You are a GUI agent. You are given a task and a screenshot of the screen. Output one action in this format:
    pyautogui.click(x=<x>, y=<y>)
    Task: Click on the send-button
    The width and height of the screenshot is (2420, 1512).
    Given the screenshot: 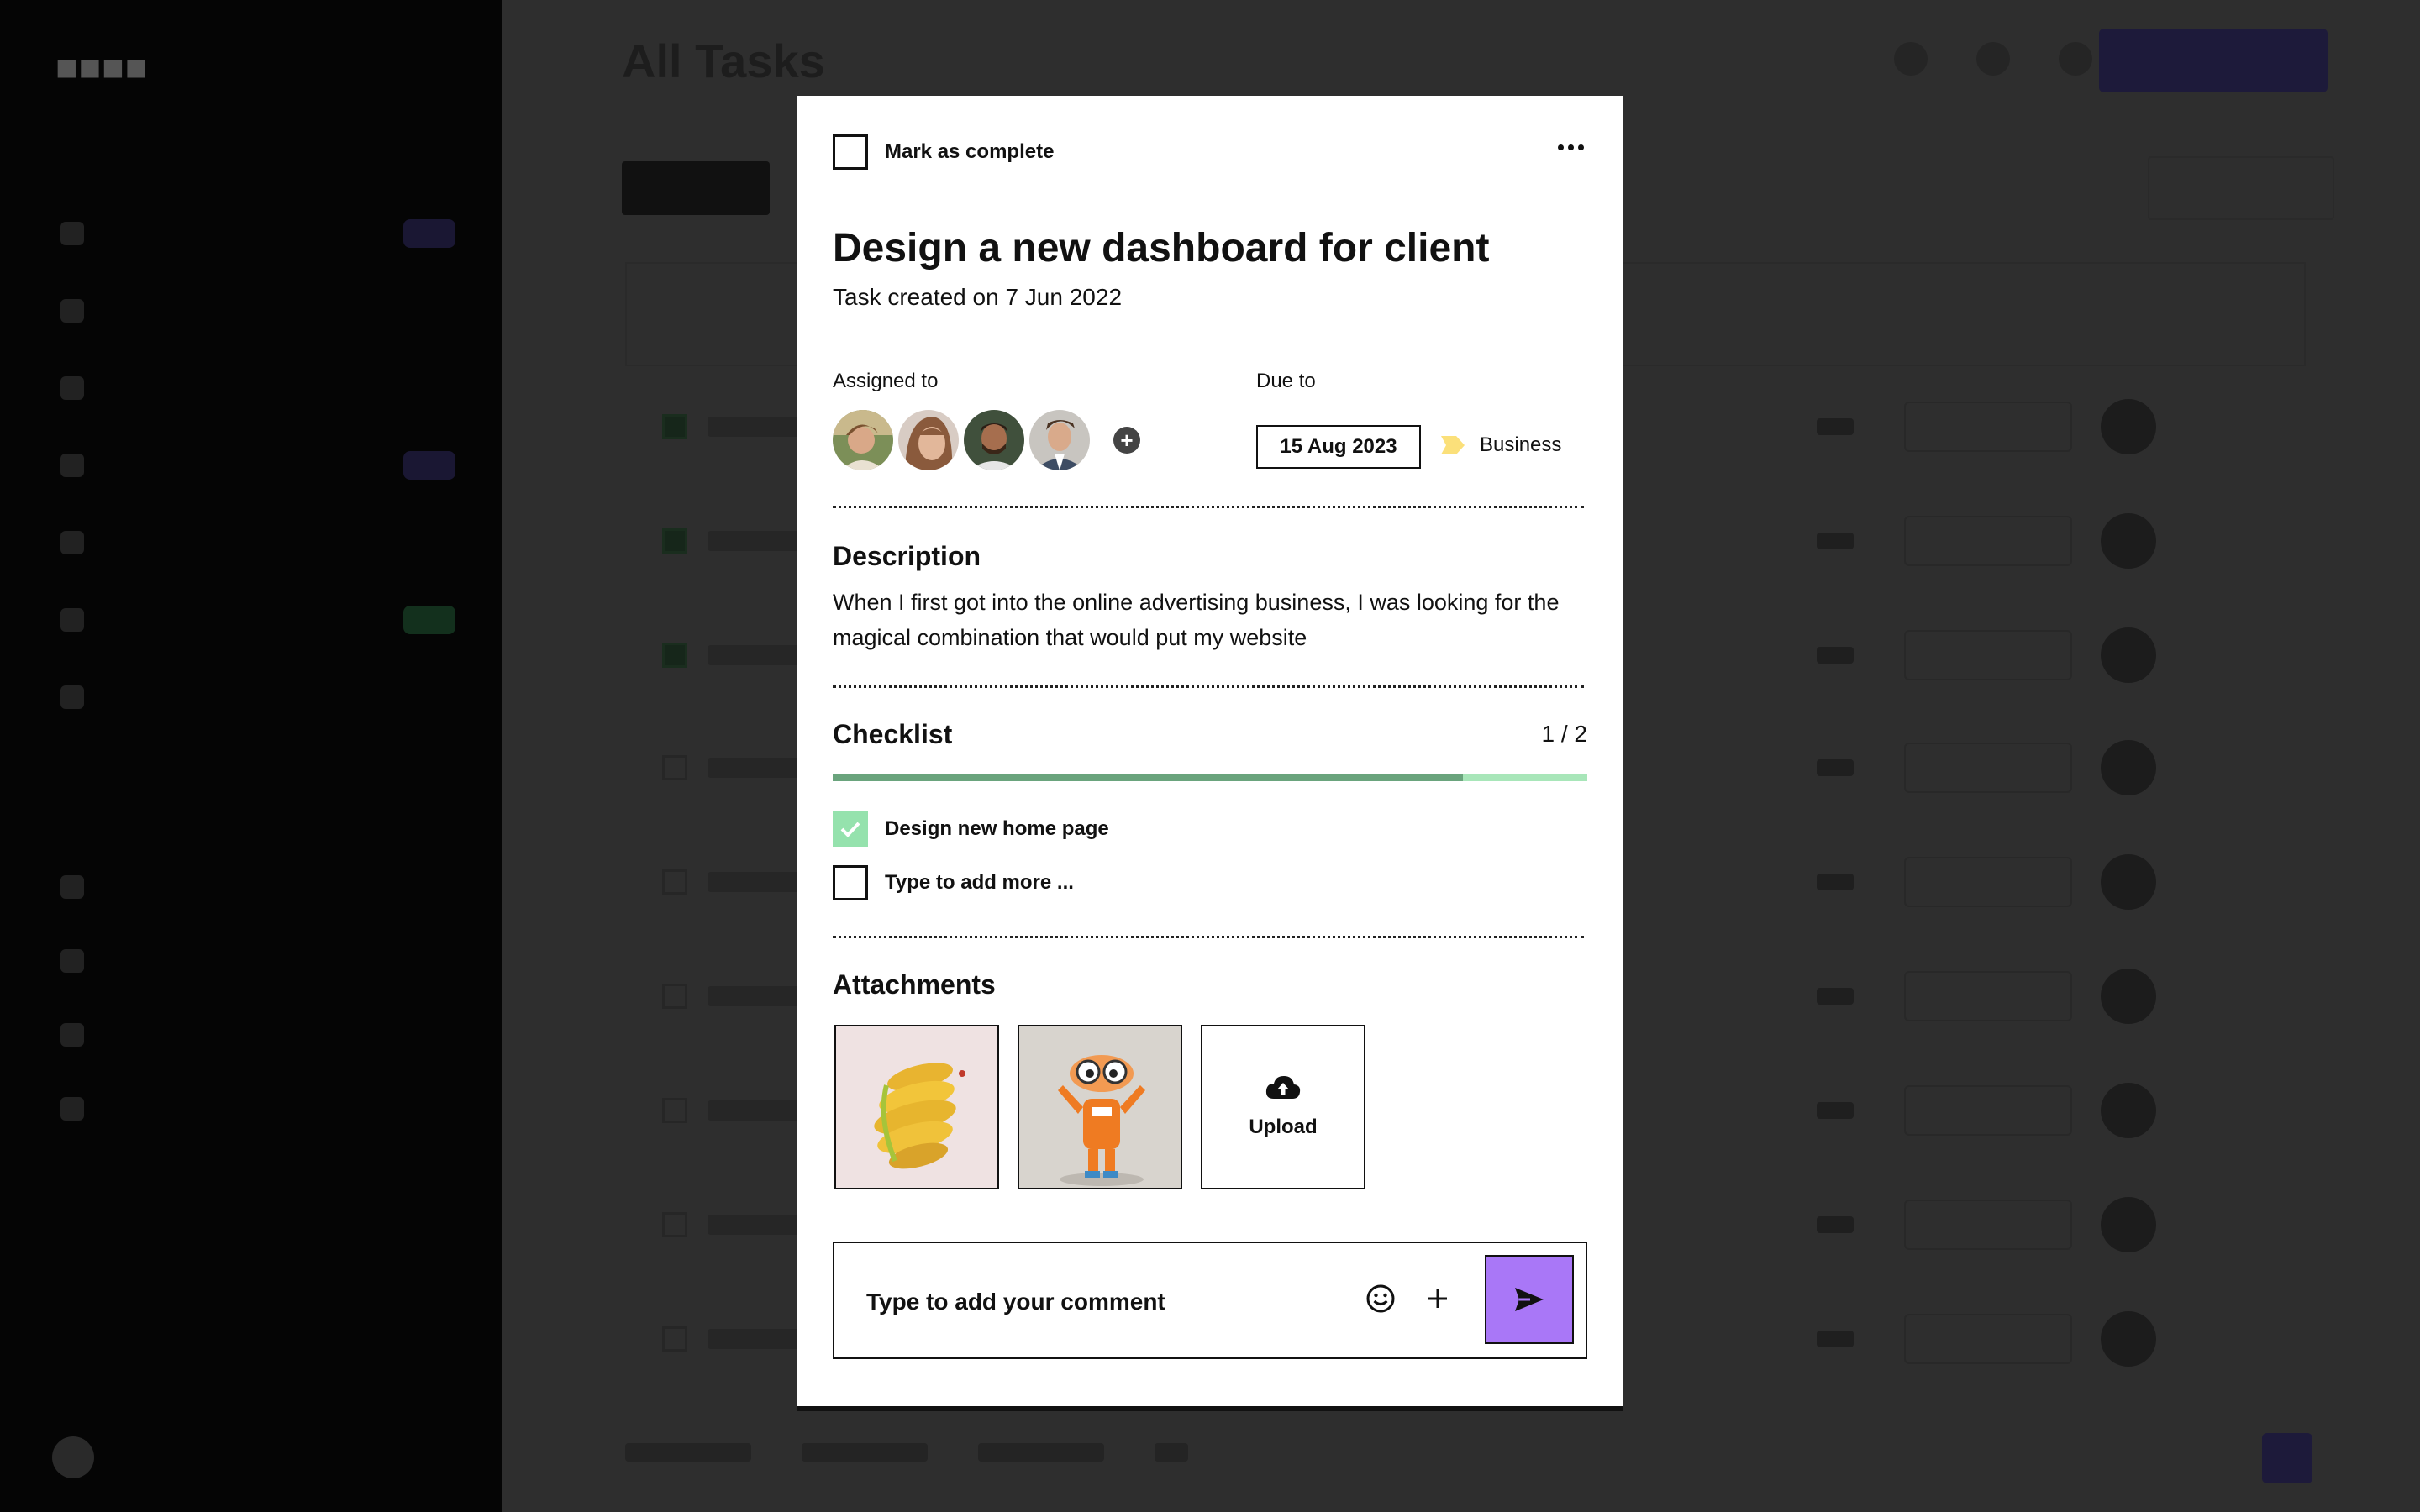 What is the action you would take?
    pyautogui.click(x=1529, y=1299)
    